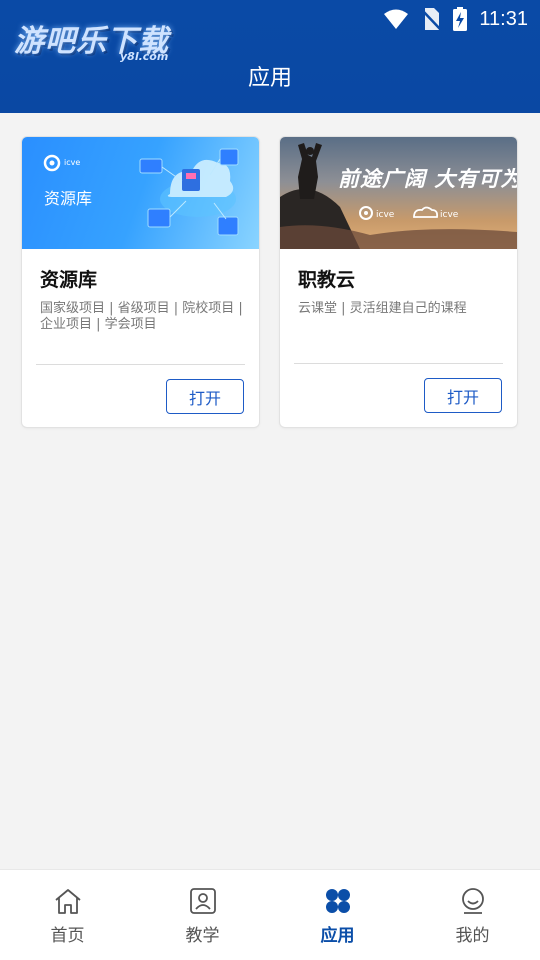 This screenshot has width=540, height=960. I want to click on battery-charging-icon, so click(460, 19).